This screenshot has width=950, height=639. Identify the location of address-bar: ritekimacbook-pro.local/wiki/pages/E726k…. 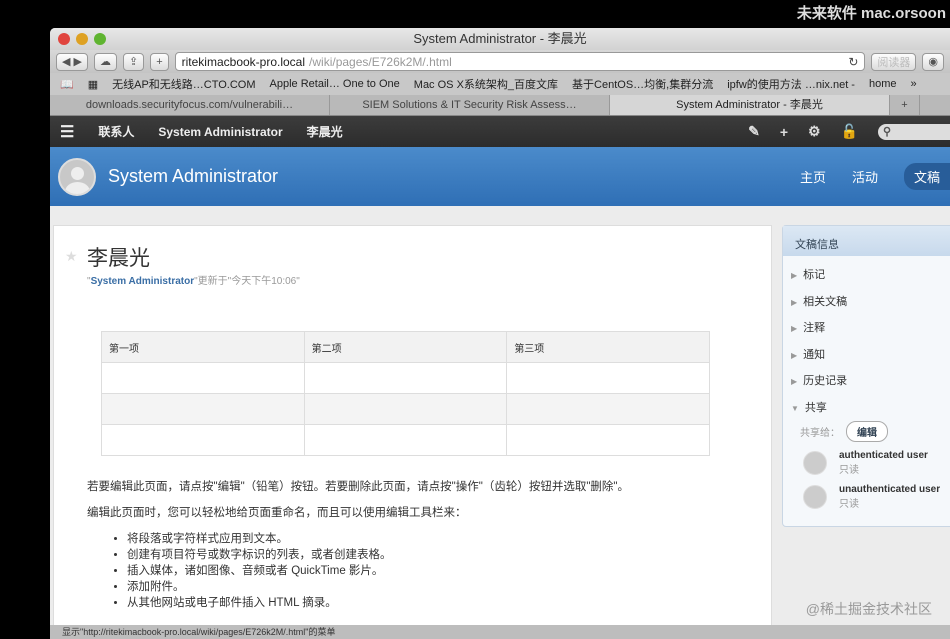
(520, 61).